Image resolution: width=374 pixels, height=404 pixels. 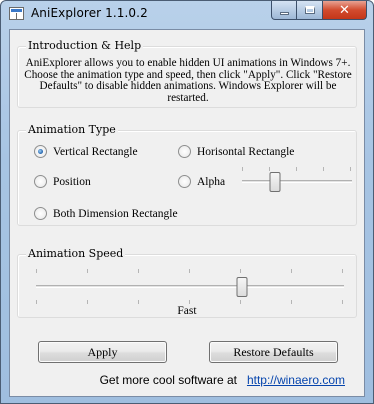 What do you see at coordinates (275, 182) in the screenshot?
I see `alpha-slider-thumb` at bounding box center [275, 182].